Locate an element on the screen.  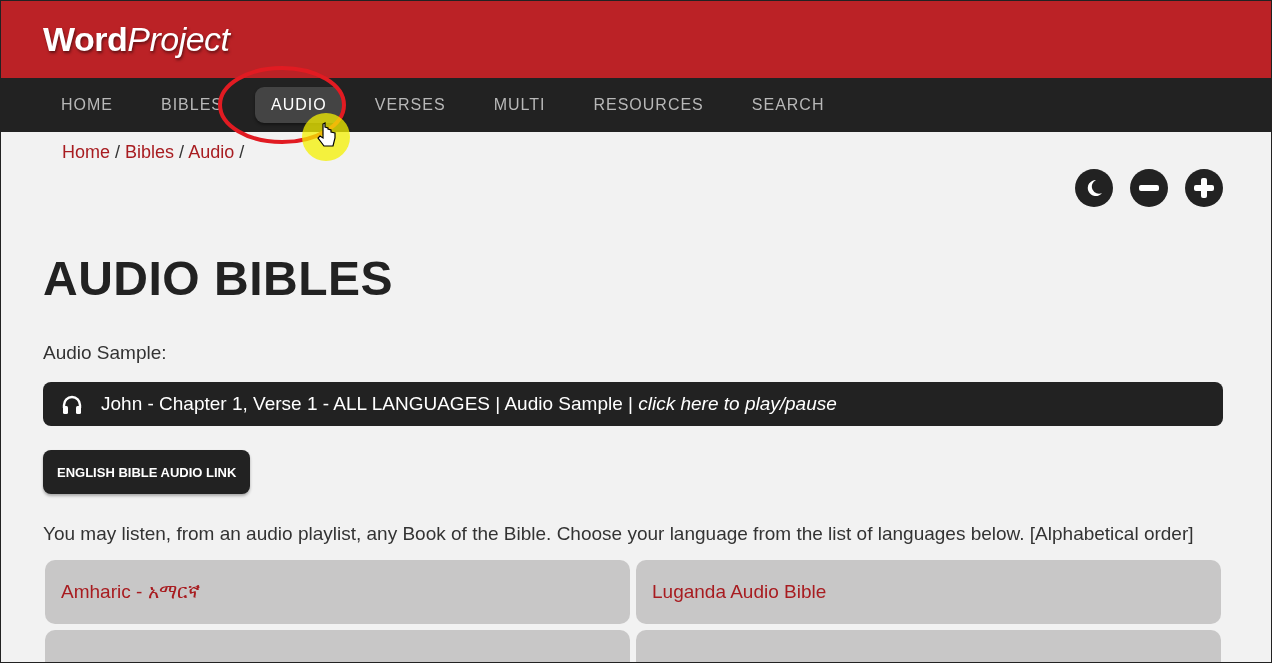
plus-icon is located at coordinates (1204, 188).